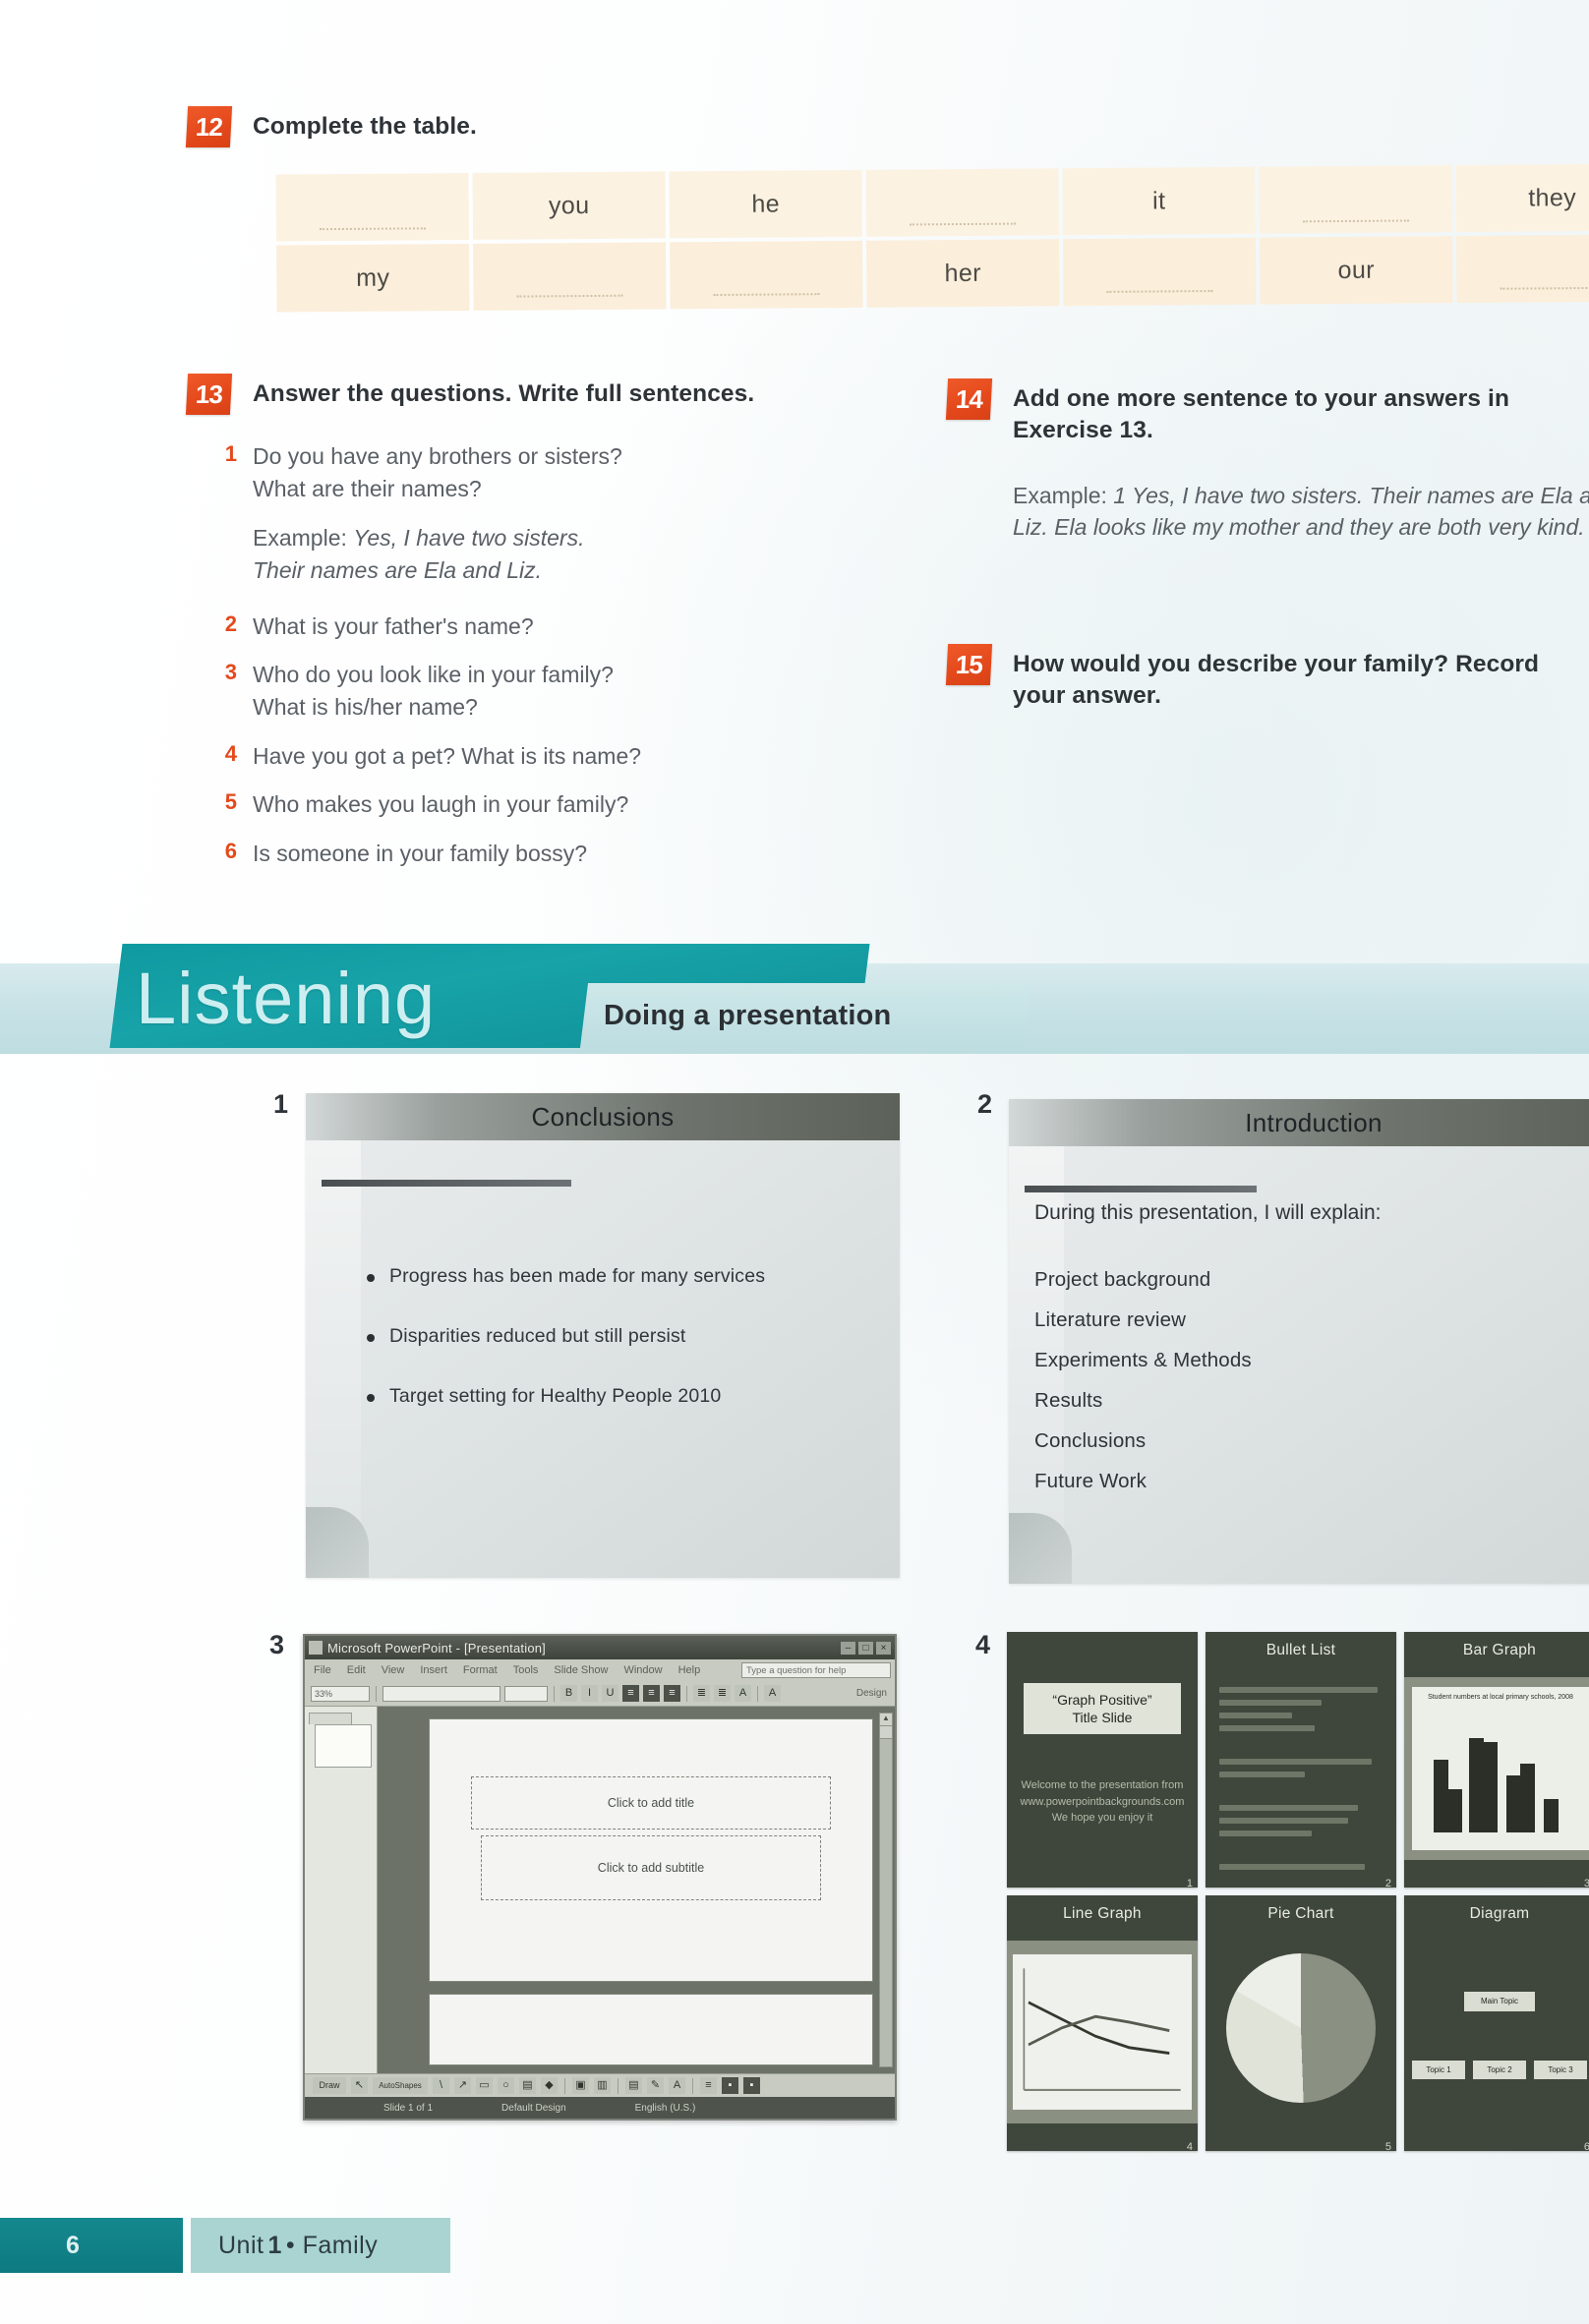  Describe the element at coordinates (630, 1693) in the screenshot. I see `align-left-icon: ≡` at that location.